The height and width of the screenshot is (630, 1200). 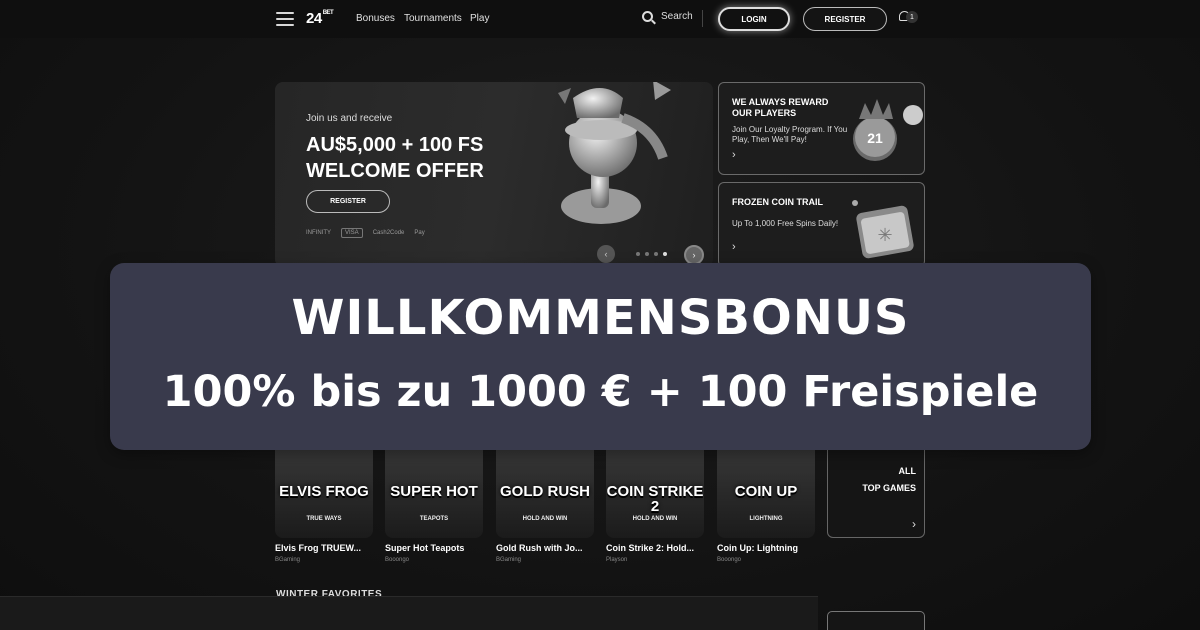 I want to click on mascot-illustration, so click(x=614, y=153).